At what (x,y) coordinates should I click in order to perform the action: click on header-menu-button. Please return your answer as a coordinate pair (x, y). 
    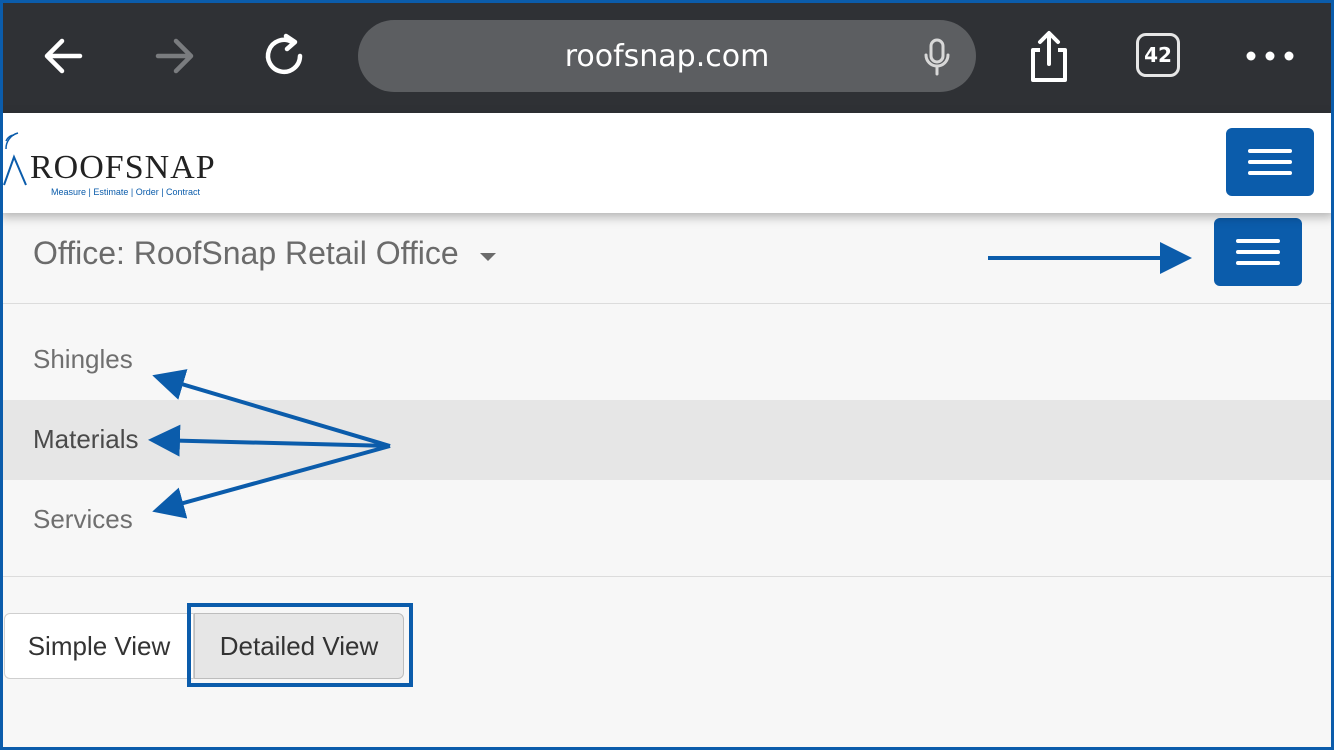
    Looking at the image, I should click on (1270, 162).